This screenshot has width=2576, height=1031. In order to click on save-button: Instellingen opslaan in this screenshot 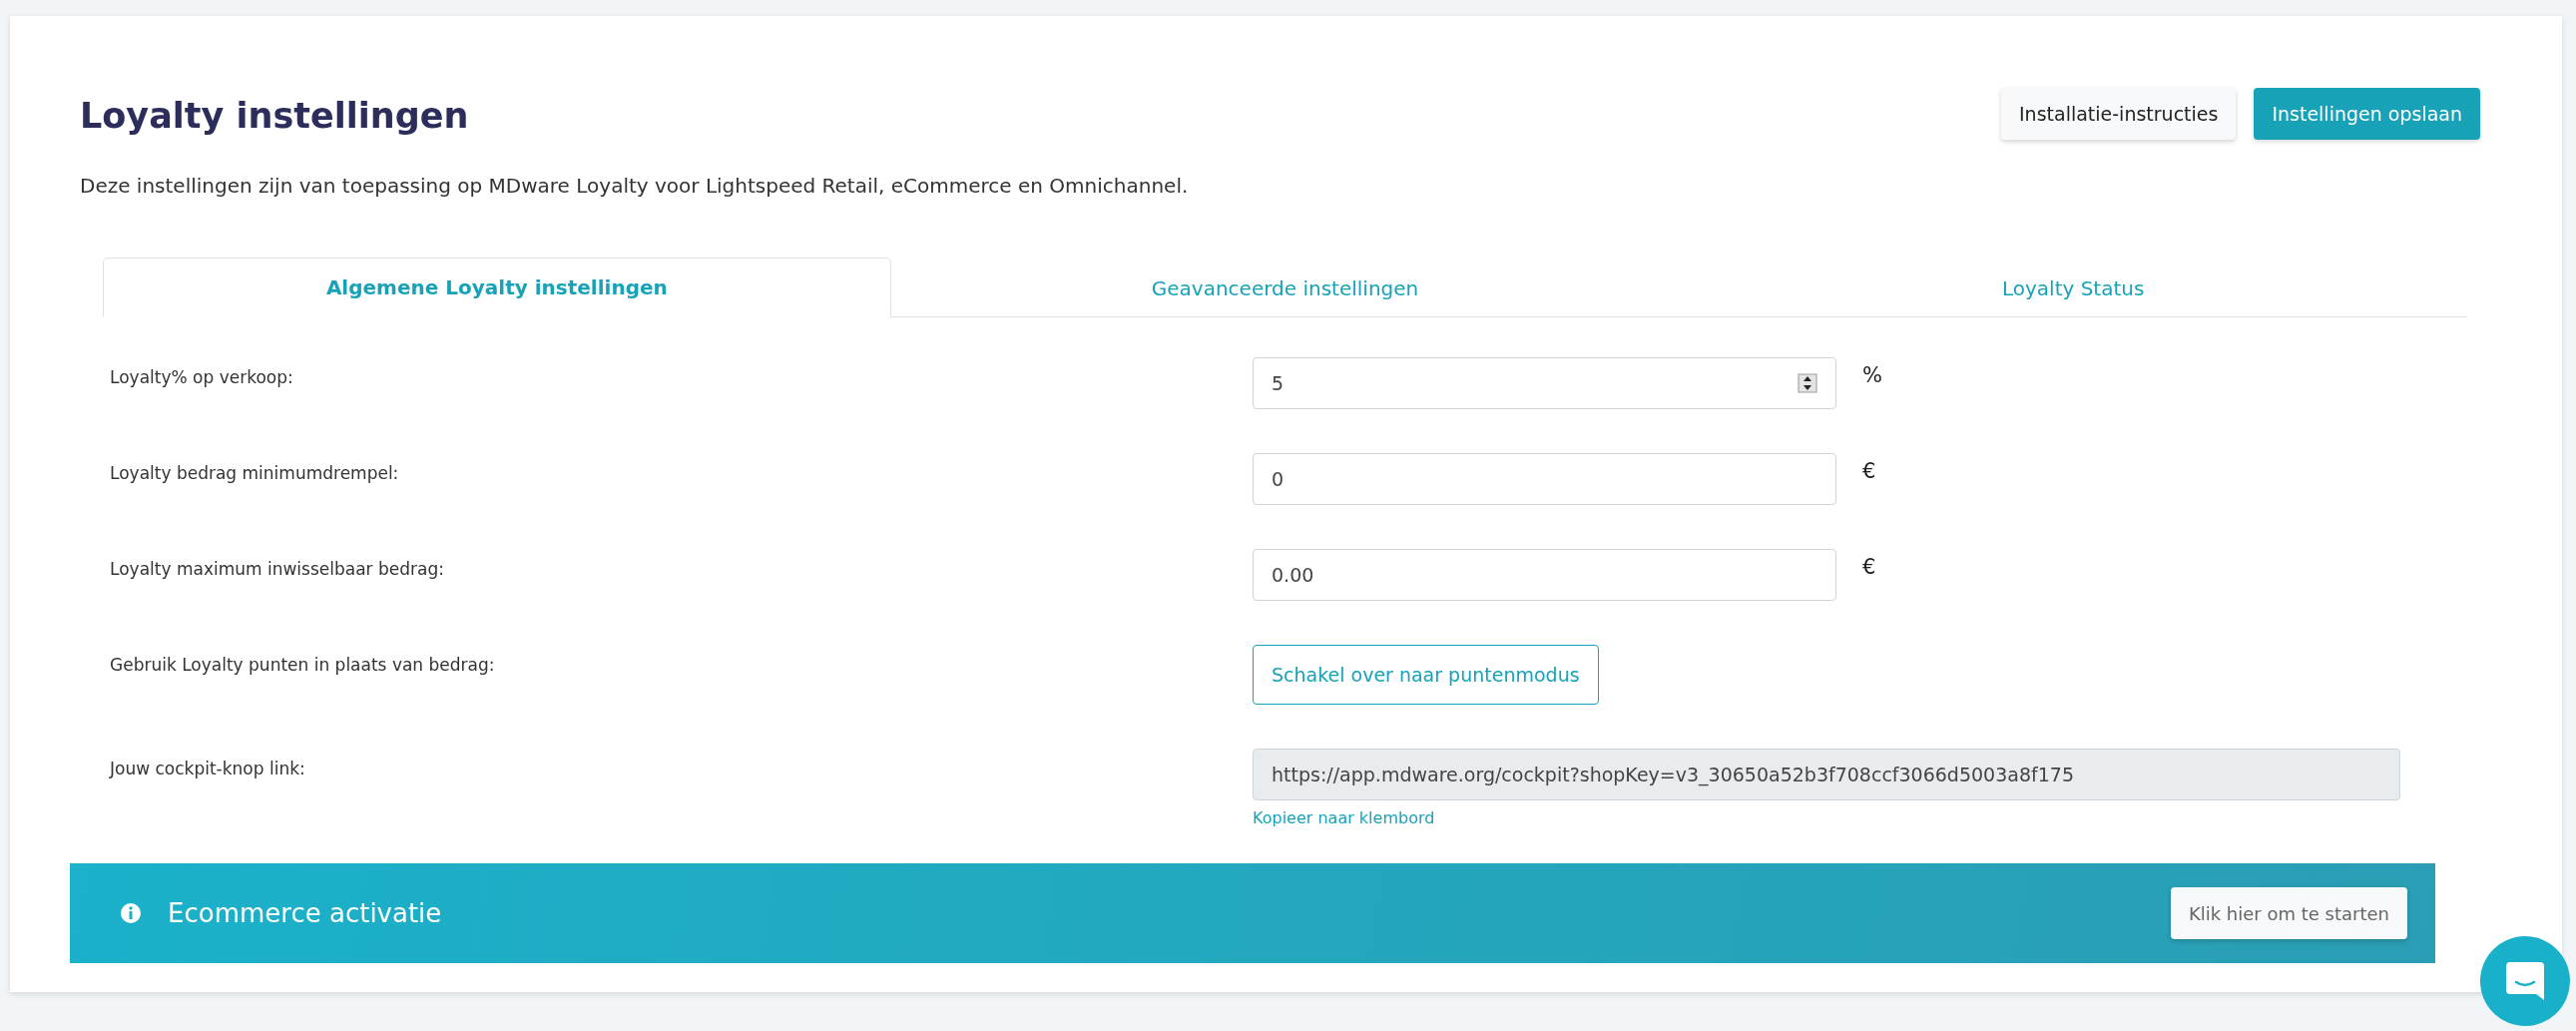, I will do `click(2367, 114)`.